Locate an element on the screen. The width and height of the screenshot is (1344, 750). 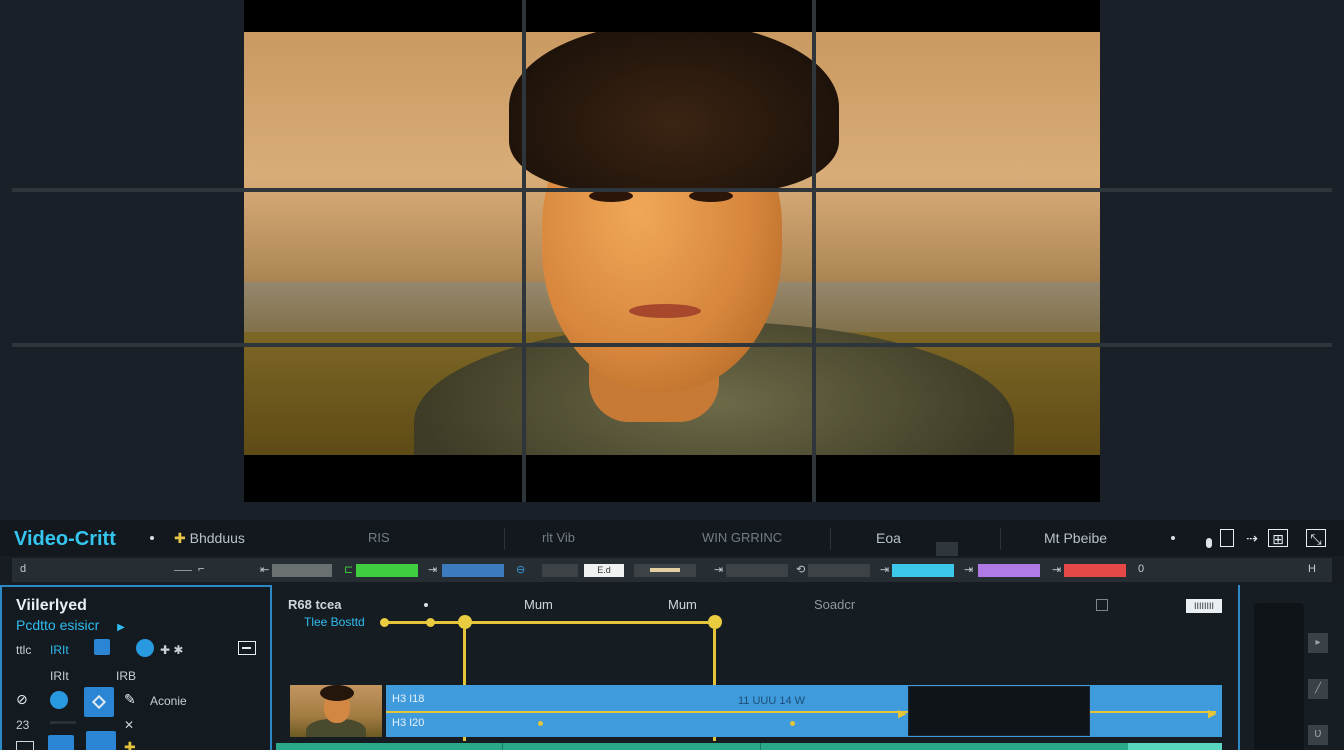
grid-line-v2 is located at coordinates (814, 251).